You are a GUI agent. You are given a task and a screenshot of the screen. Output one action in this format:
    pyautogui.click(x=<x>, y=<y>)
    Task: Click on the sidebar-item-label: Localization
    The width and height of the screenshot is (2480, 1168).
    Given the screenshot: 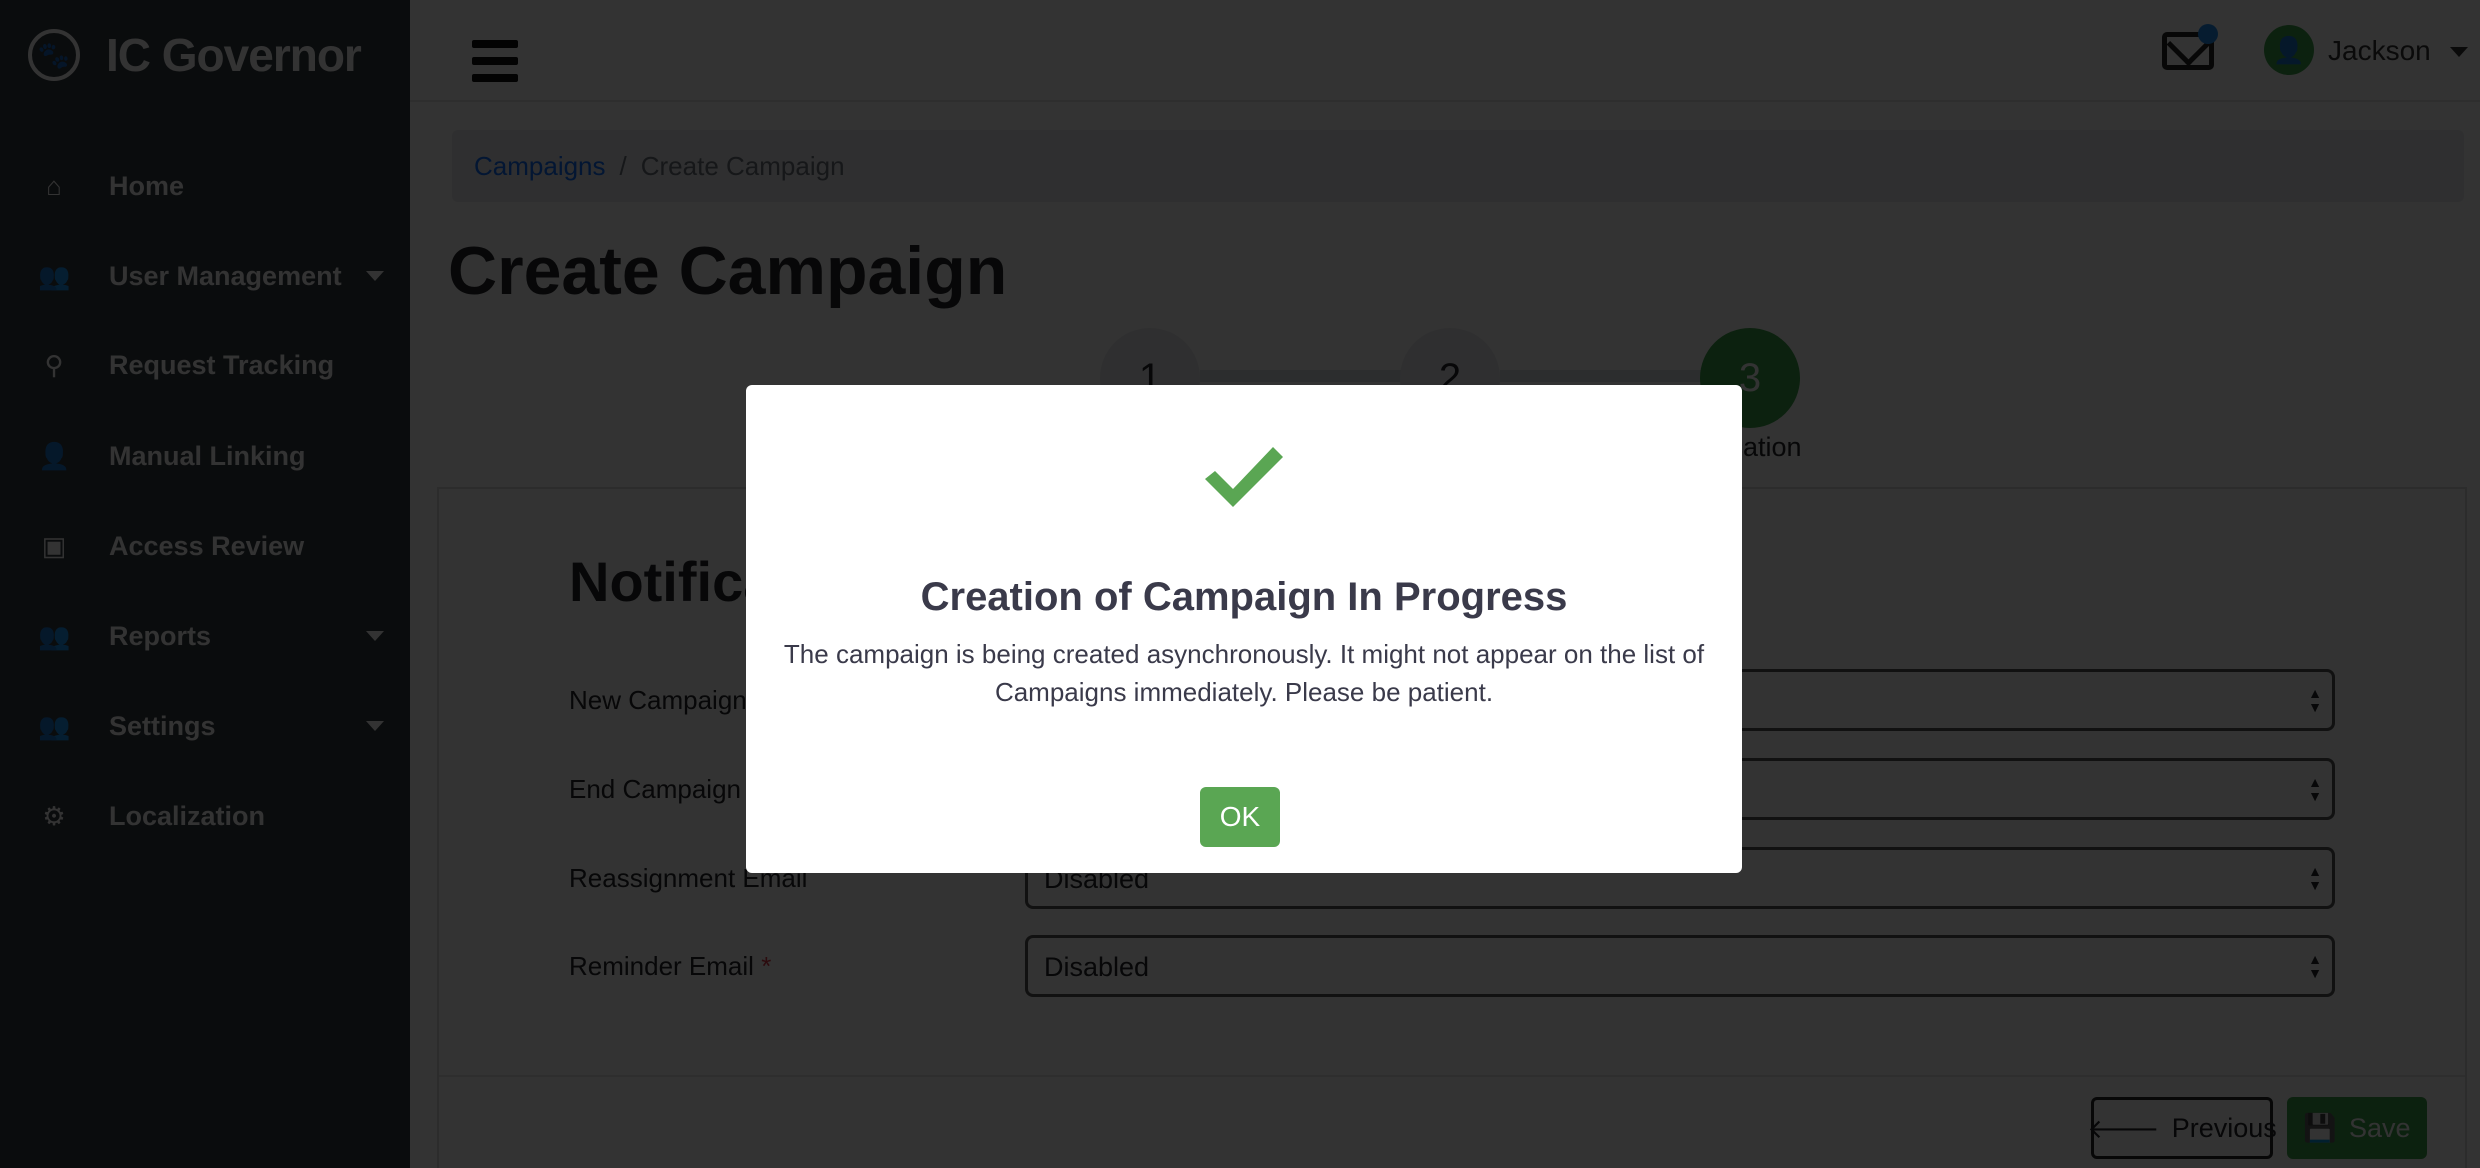 What is the action you would take?
    pyautogui.click(x=187, y=815)
    